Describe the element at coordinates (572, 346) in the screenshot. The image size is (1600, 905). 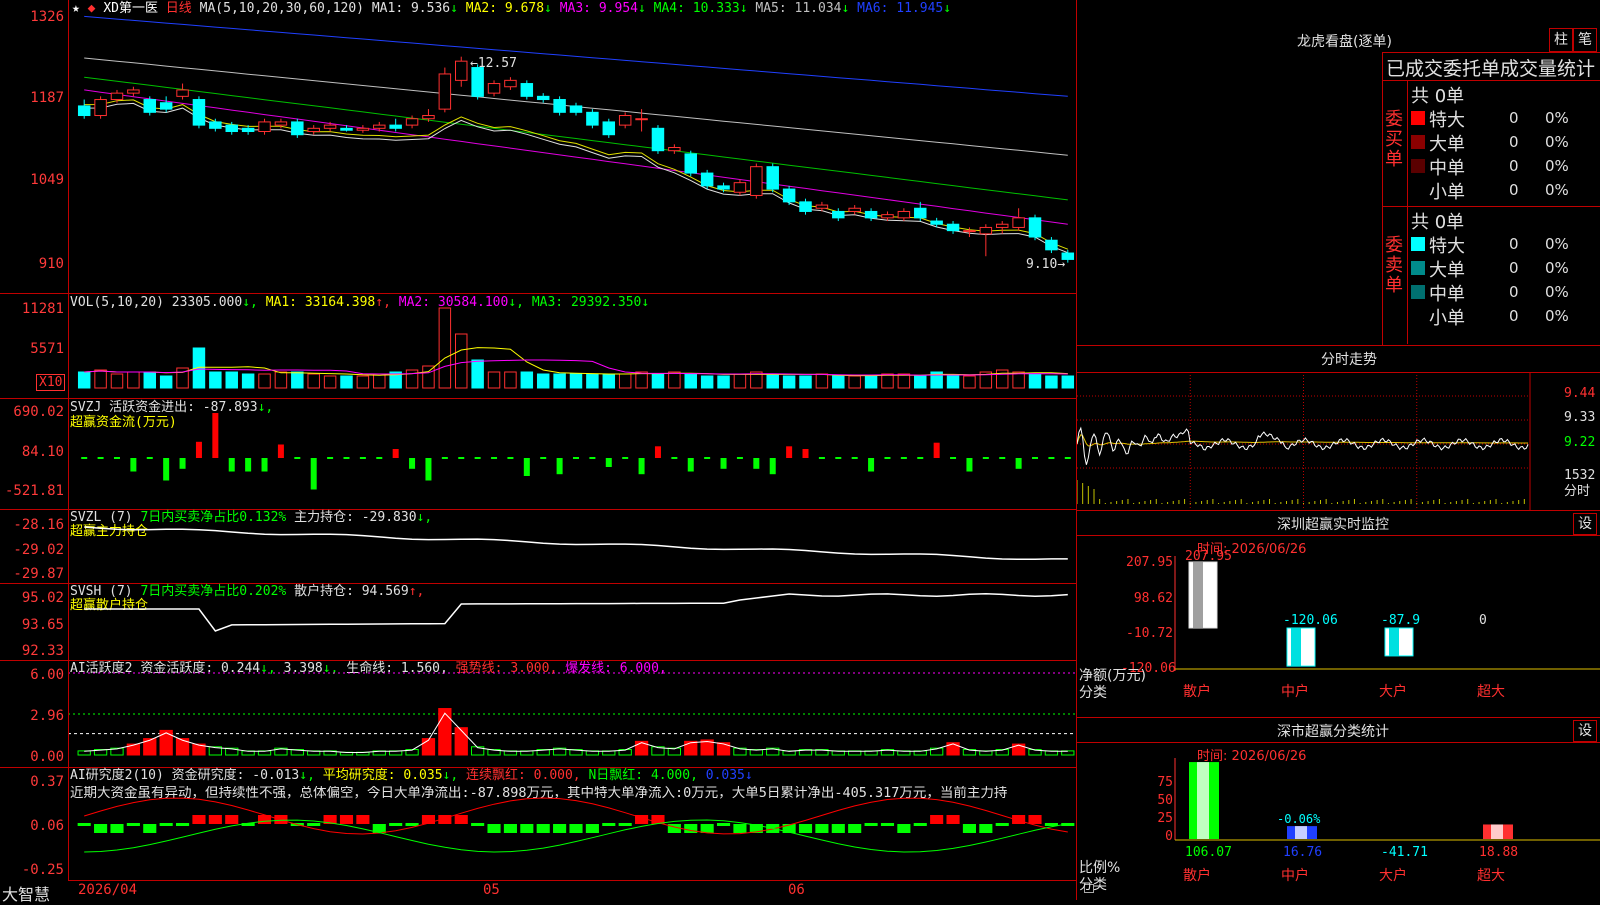
I see `volume-chart` at that location.